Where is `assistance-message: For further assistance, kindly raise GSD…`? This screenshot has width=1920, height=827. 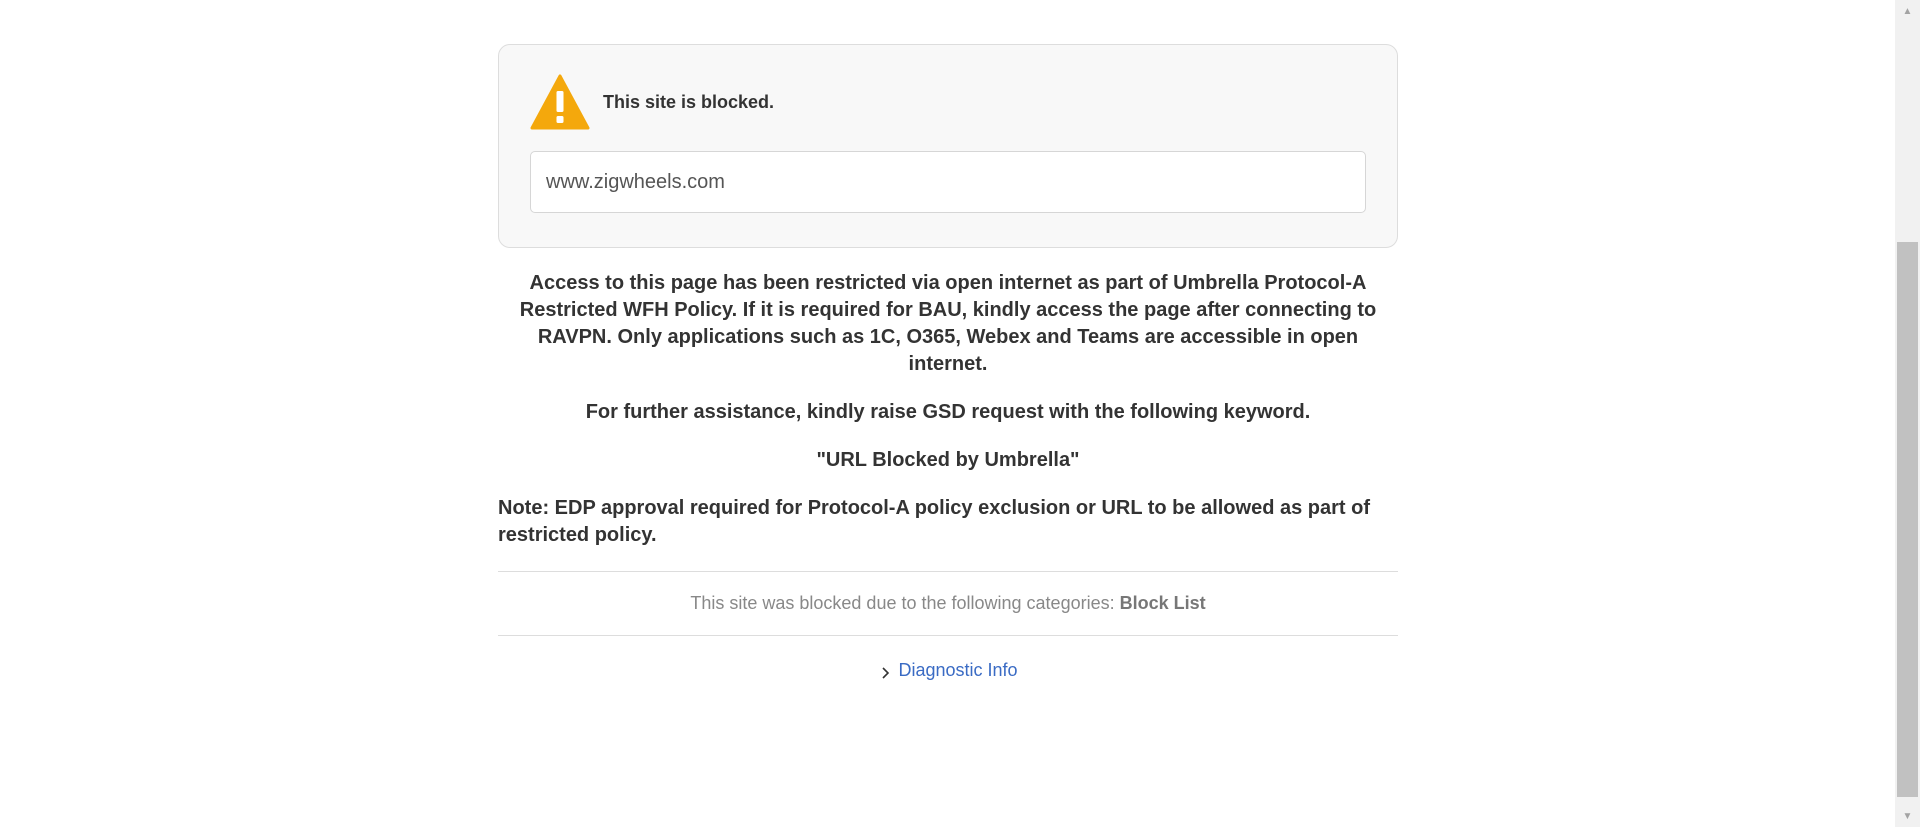
assistance-message: For further assistance, kindly raise GSD… is located at coordinates (948, 412).